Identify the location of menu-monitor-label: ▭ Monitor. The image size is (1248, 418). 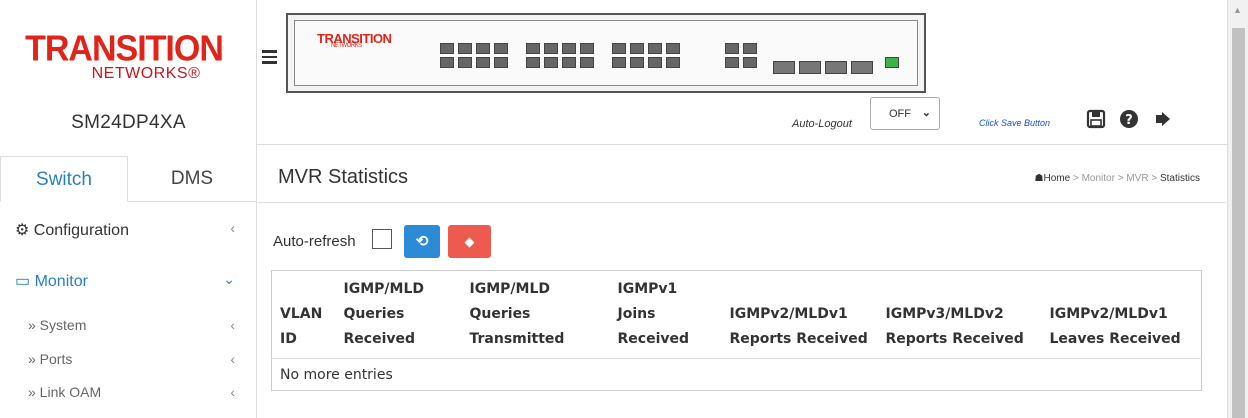
(51, 281).